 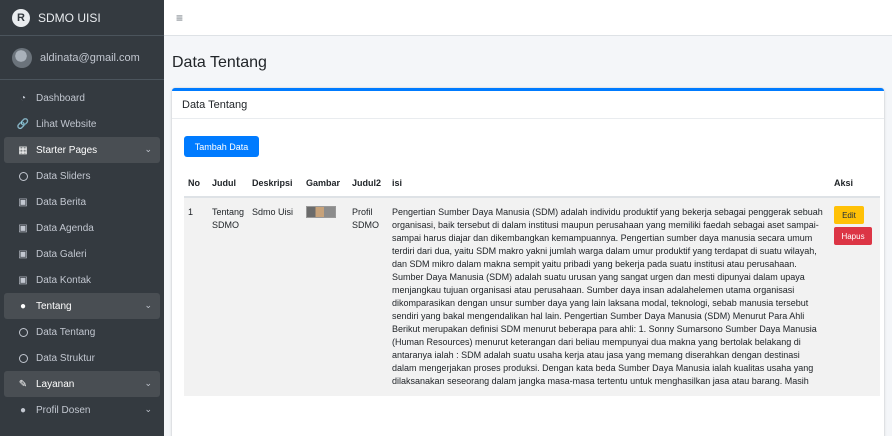 I want to click on col-judul: Judul, so click(x=228, y=183).